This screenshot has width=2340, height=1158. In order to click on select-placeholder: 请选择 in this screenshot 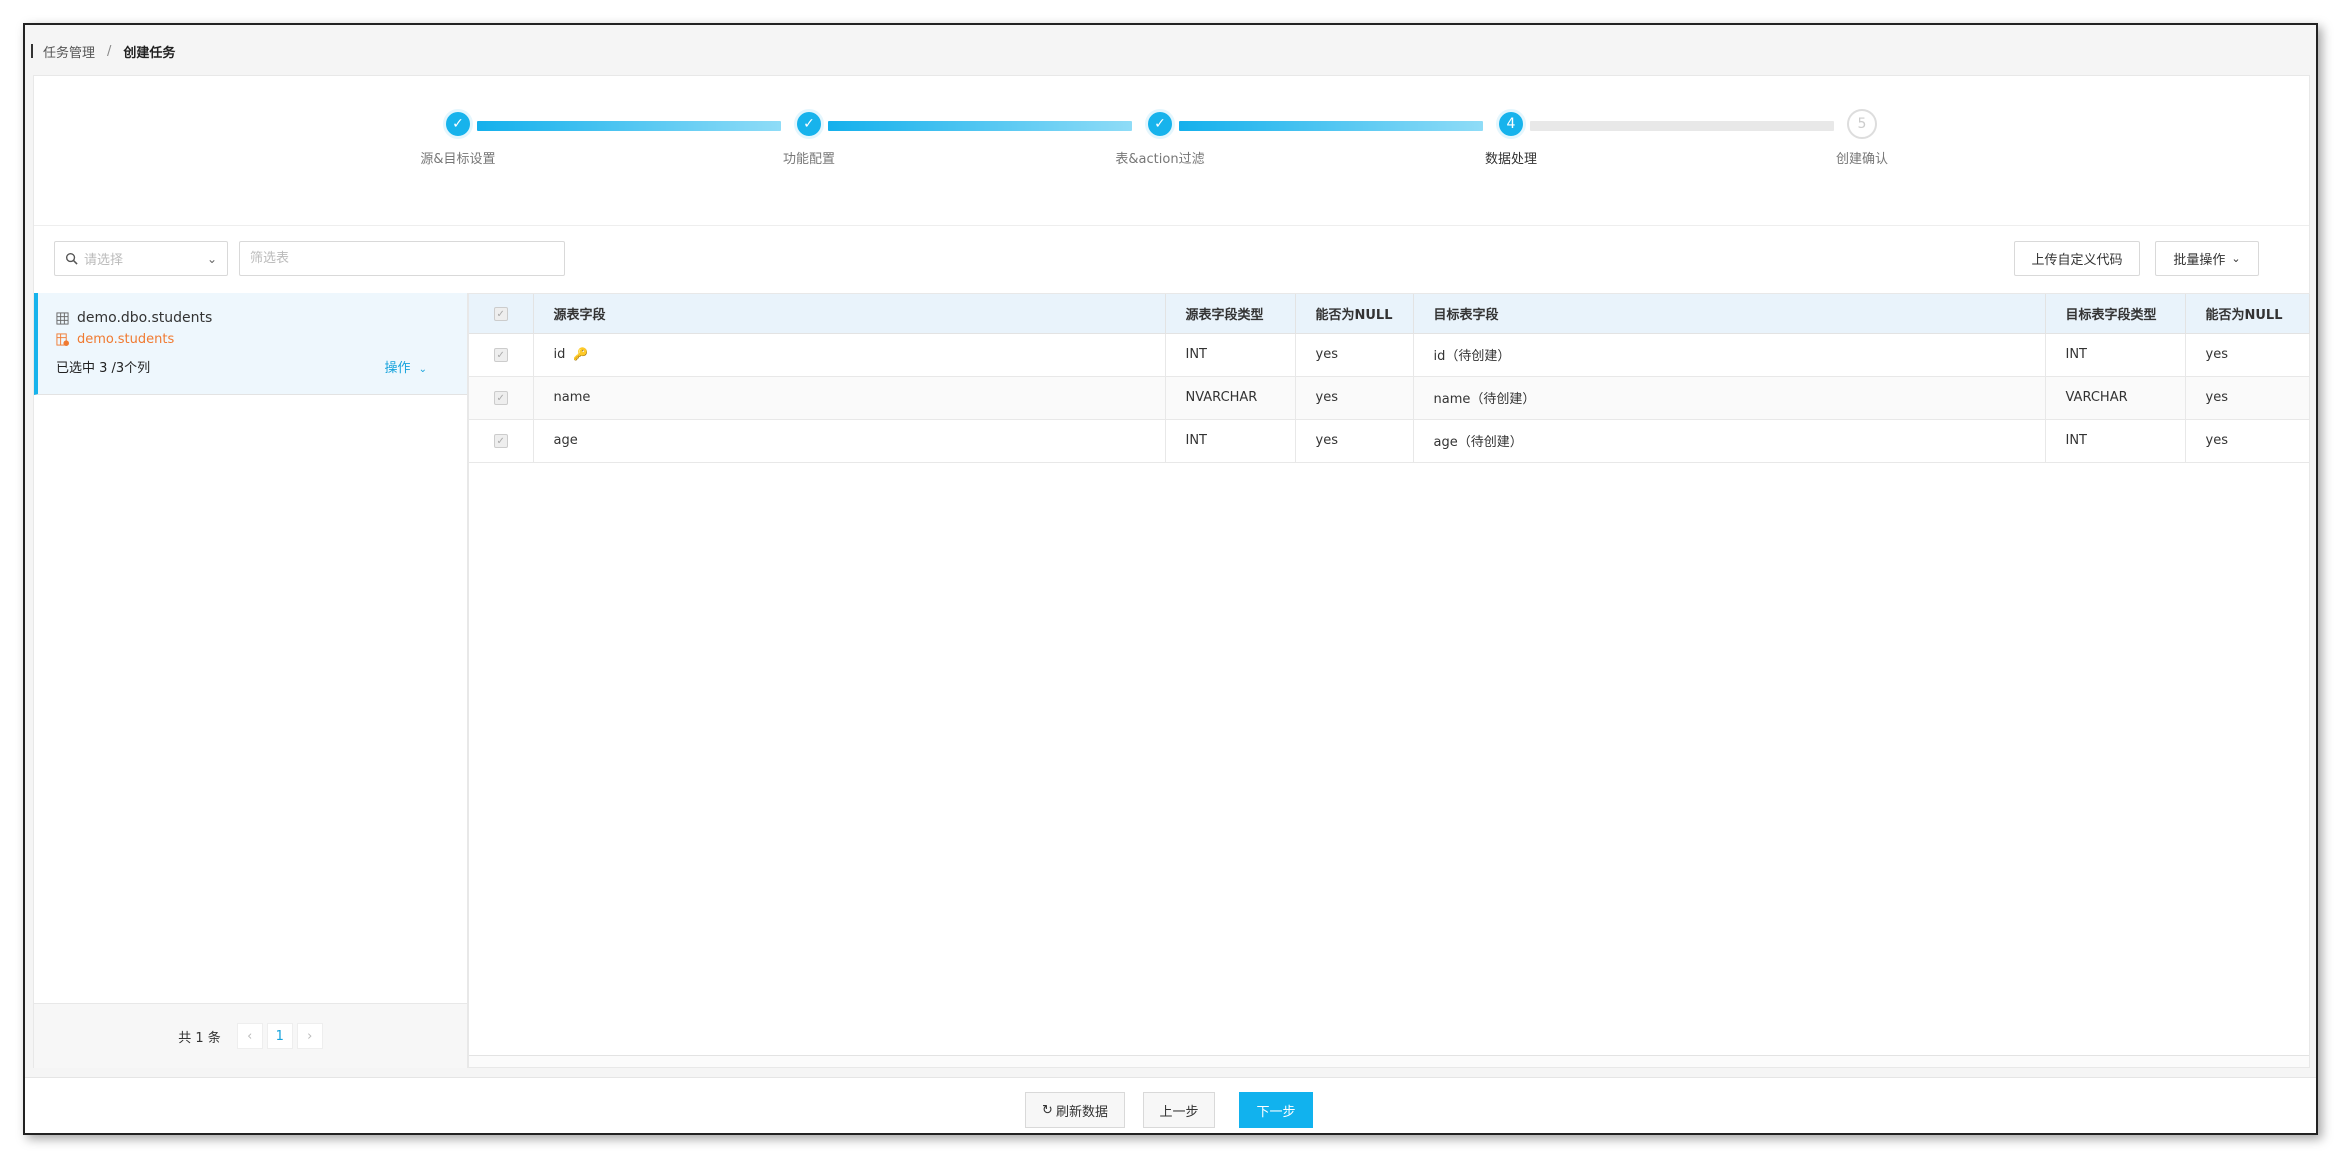, I will do `click(104, 260)`.